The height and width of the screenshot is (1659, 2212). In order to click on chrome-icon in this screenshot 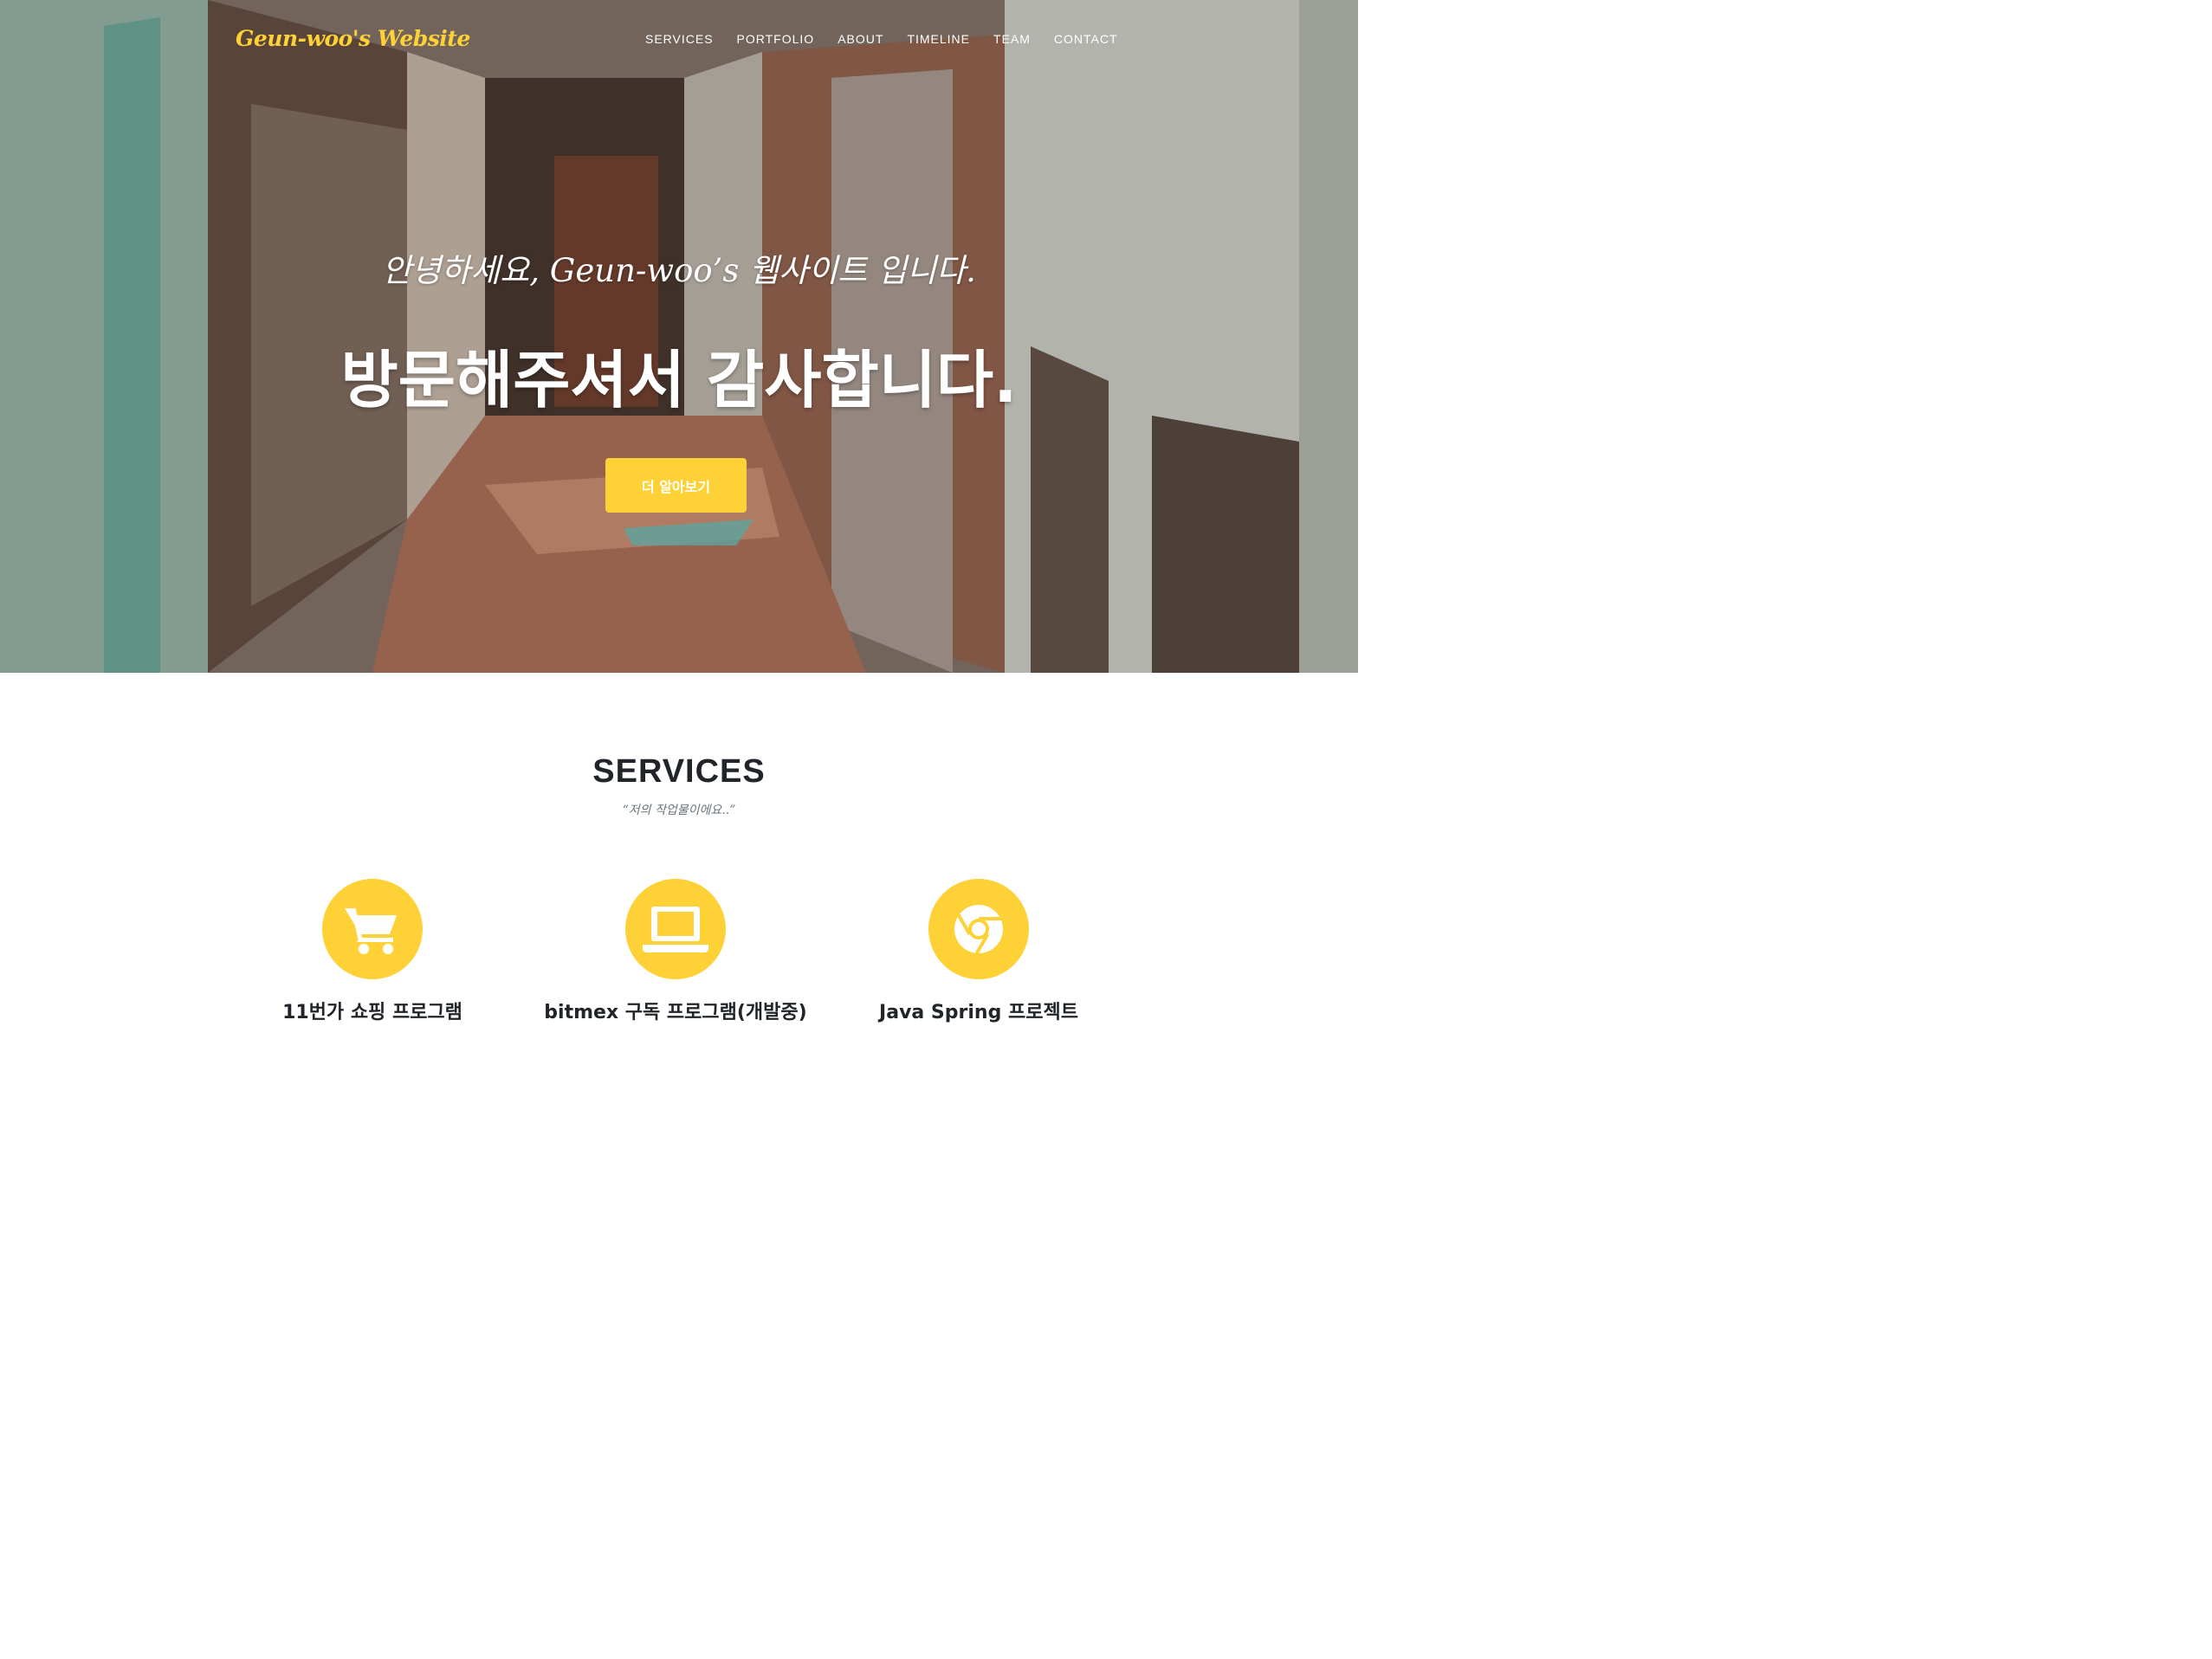, I will do `click(979, 929)`.